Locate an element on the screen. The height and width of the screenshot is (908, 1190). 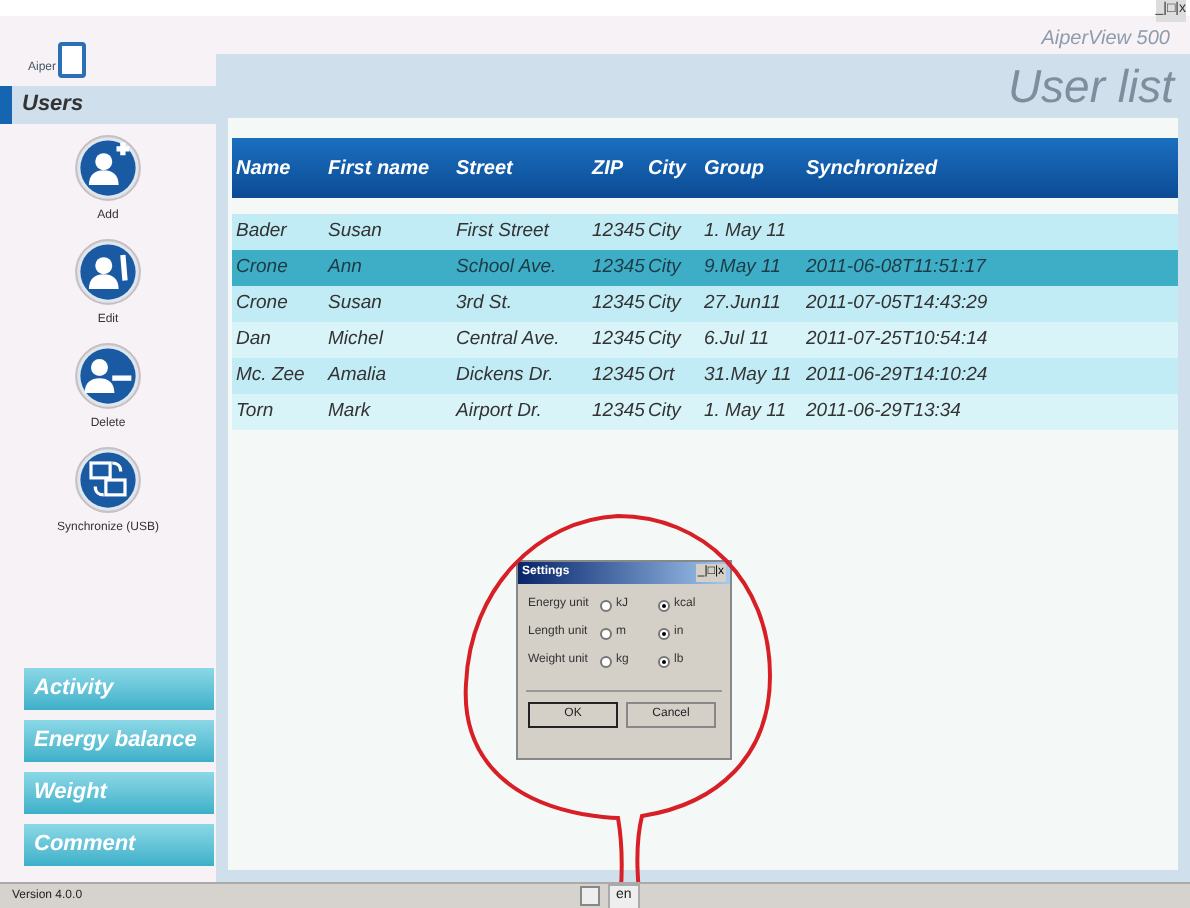
table-row: Torn Mark Airport Dr. 12345 City 1. May 11 2011-06-29T13:34 is located at coordinates (705, 412).